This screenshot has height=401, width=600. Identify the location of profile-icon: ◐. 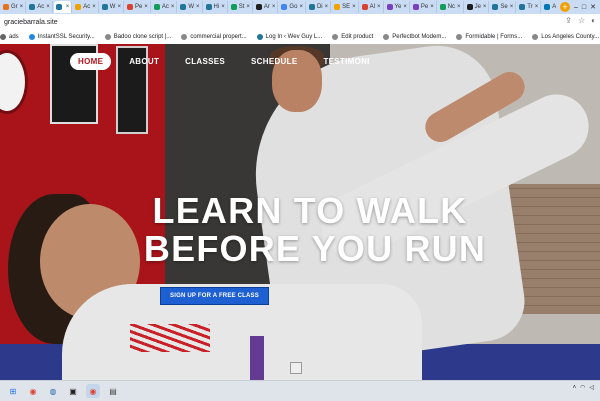
(593, 20).